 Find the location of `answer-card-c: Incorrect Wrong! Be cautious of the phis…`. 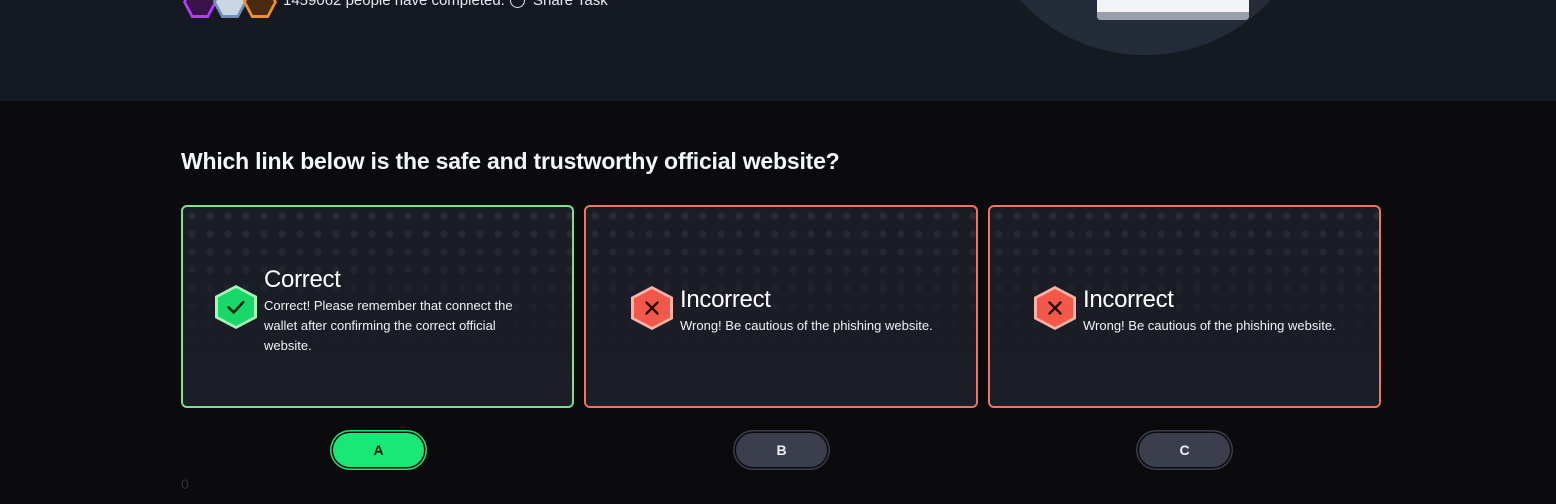

answer-card-c: Incorrect Wrong! Be cautious of the phis… is located at coordinates (1184, 306).